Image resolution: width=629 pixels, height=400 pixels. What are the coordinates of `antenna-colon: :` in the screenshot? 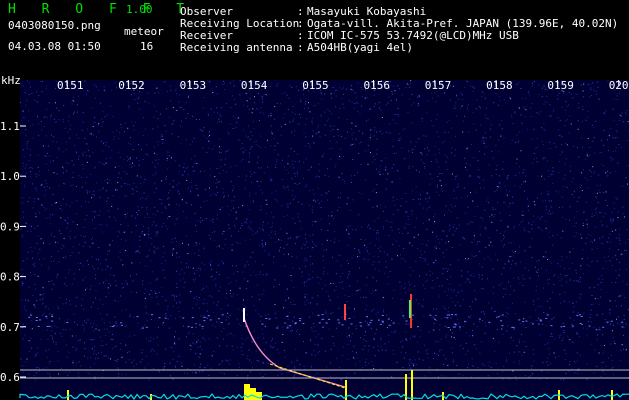 It's located at (300, 47).